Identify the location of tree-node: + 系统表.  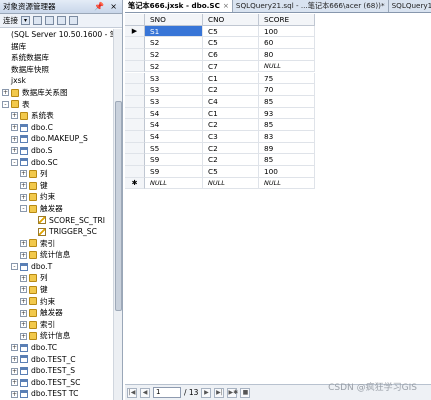
(56, 116).